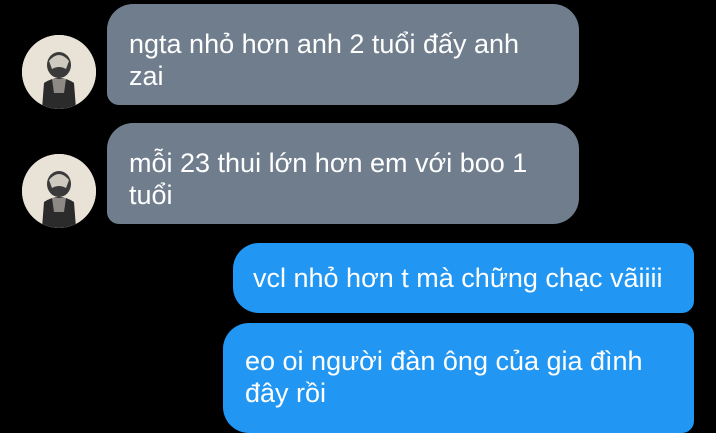 The width and height of the screenshot is (716, 433). I want to click on message-bubble-outgoing: vcl nhỏ hơn t mà chững chạc vãiiii, so click(463, 278).